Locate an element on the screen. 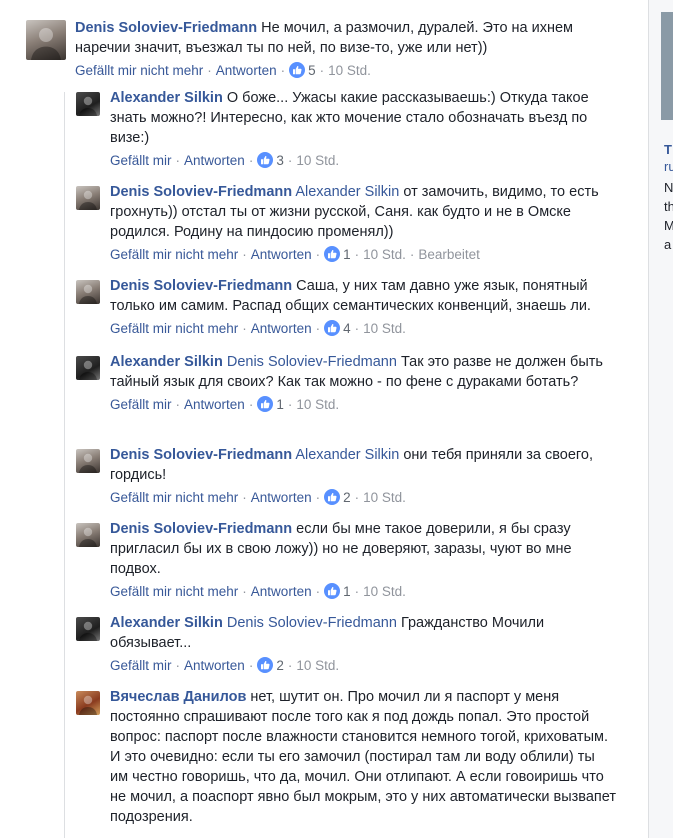 This screenshot has height=838, width=673. like-count: 5 is located at coordinates (312, 70).